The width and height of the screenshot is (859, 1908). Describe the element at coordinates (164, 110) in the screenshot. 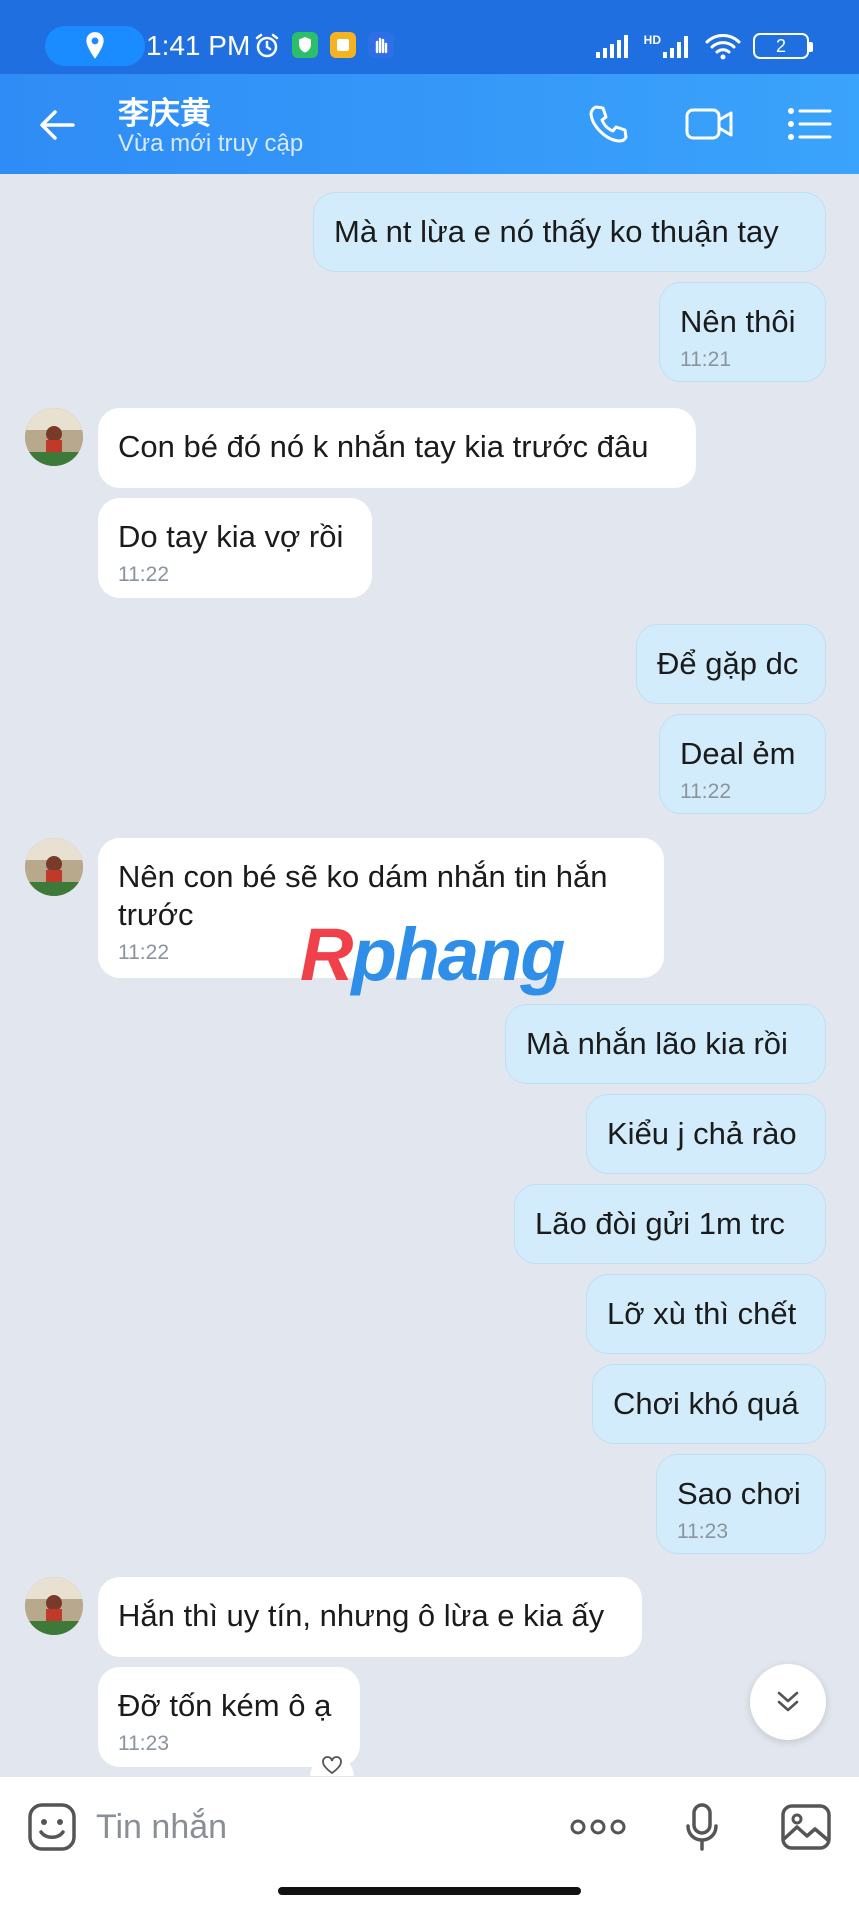

I see `contact-name: 李庆黄` at that location.